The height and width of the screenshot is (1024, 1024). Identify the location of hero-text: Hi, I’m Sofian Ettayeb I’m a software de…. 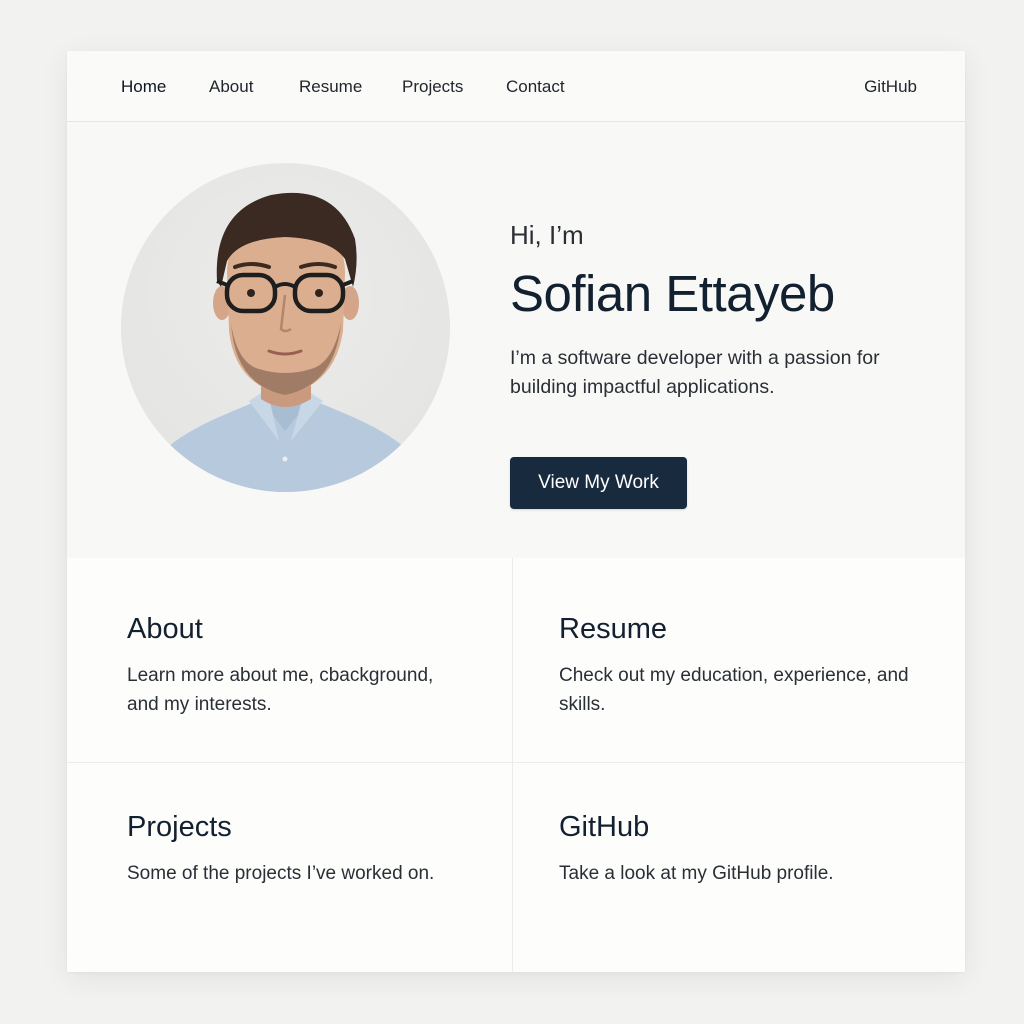
(720, 364).